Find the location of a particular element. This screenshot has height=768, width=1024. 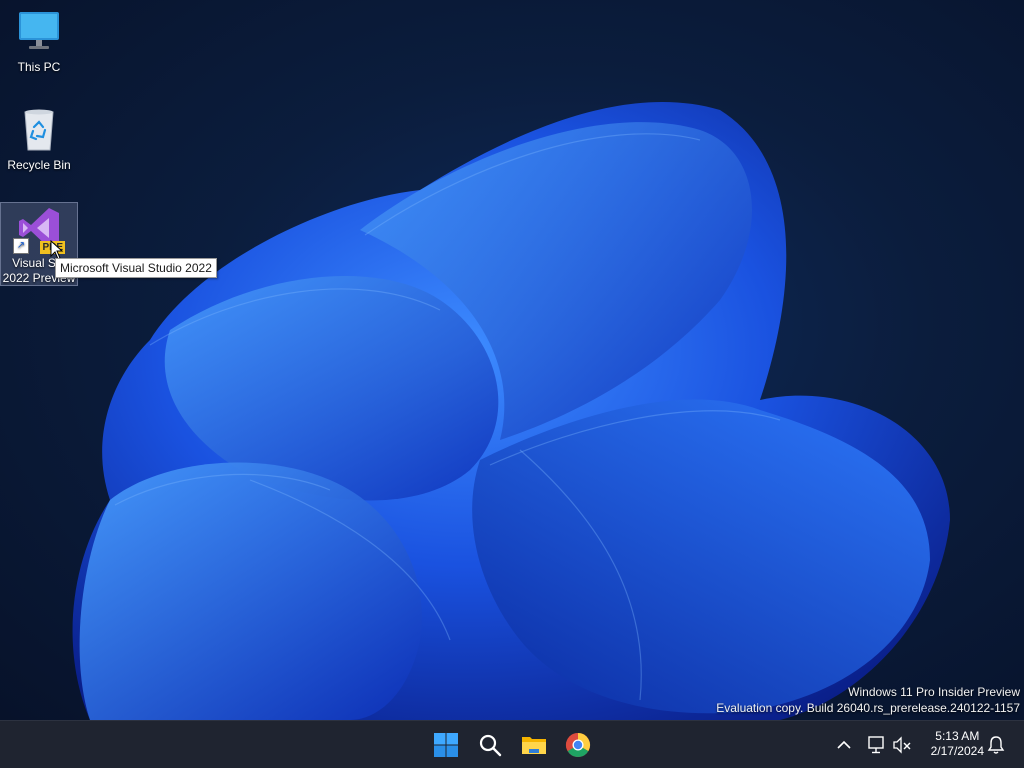

network-status-button is located at coordinates (876, 745).